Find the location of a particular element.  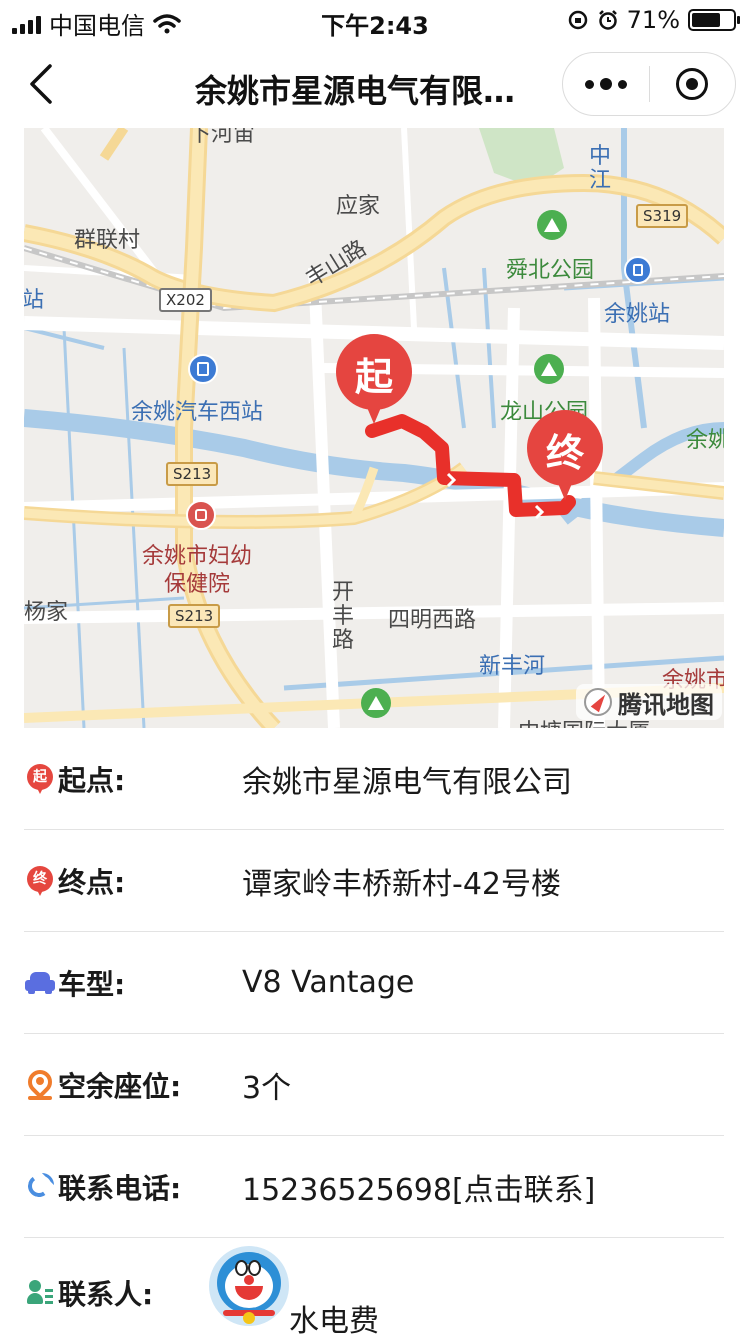

start-pin-icon: 起 is located at coordinates (40, 779).